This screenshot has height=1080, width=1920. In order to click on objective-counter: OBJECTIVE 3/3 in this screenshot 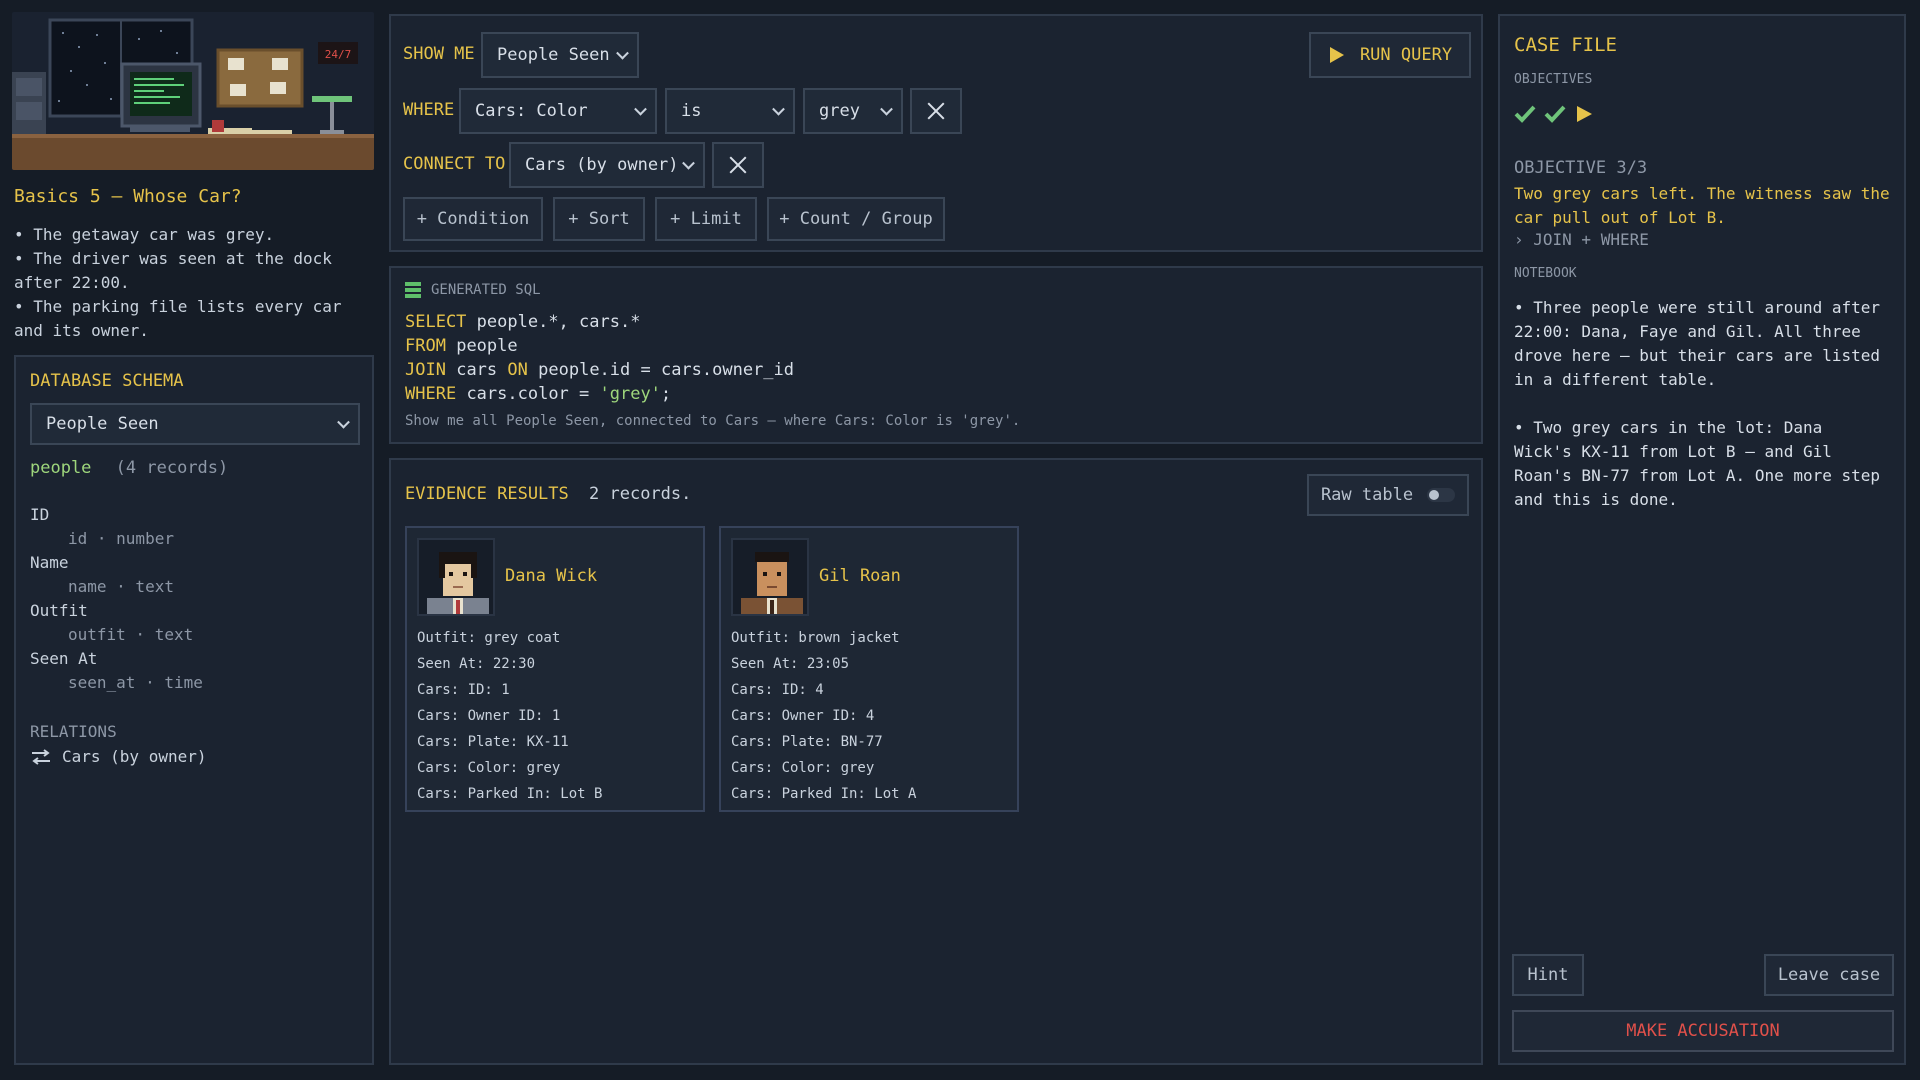, I will do `click(1581, 168)`.